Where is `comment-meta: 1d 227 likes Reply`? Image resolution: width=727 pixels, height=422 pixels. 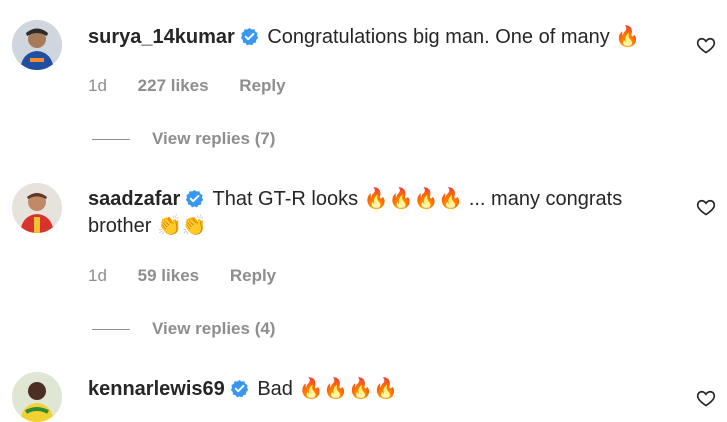 comment-meta: 1d 227 likes Reply is located at coordinates (200, 86).